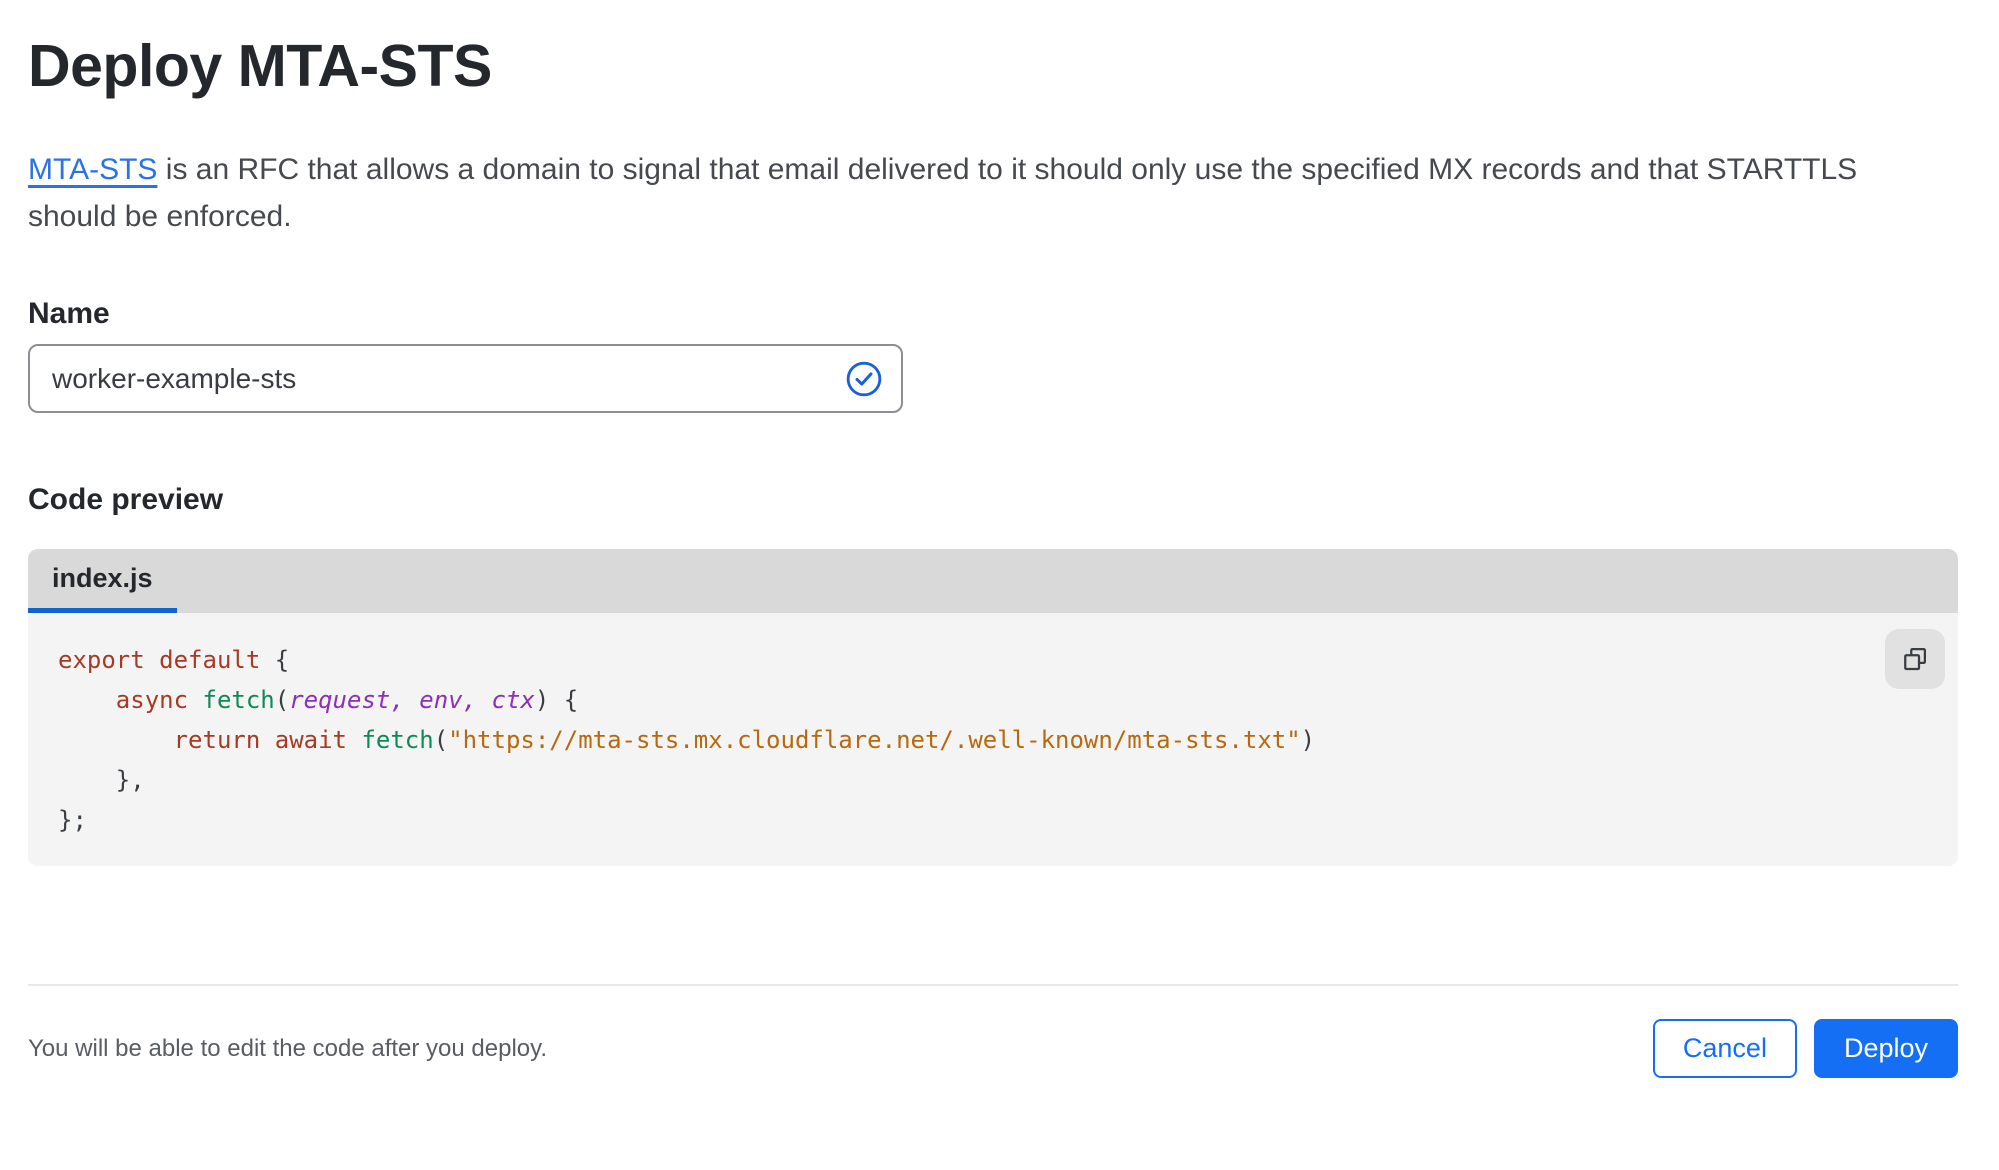 This screenshot has width=1999, height=1170. What do you see at coordinates (1885, 1048) in the screenshot?
I see `deploy-button: Deploy` at bounding box center [1885, 1048].